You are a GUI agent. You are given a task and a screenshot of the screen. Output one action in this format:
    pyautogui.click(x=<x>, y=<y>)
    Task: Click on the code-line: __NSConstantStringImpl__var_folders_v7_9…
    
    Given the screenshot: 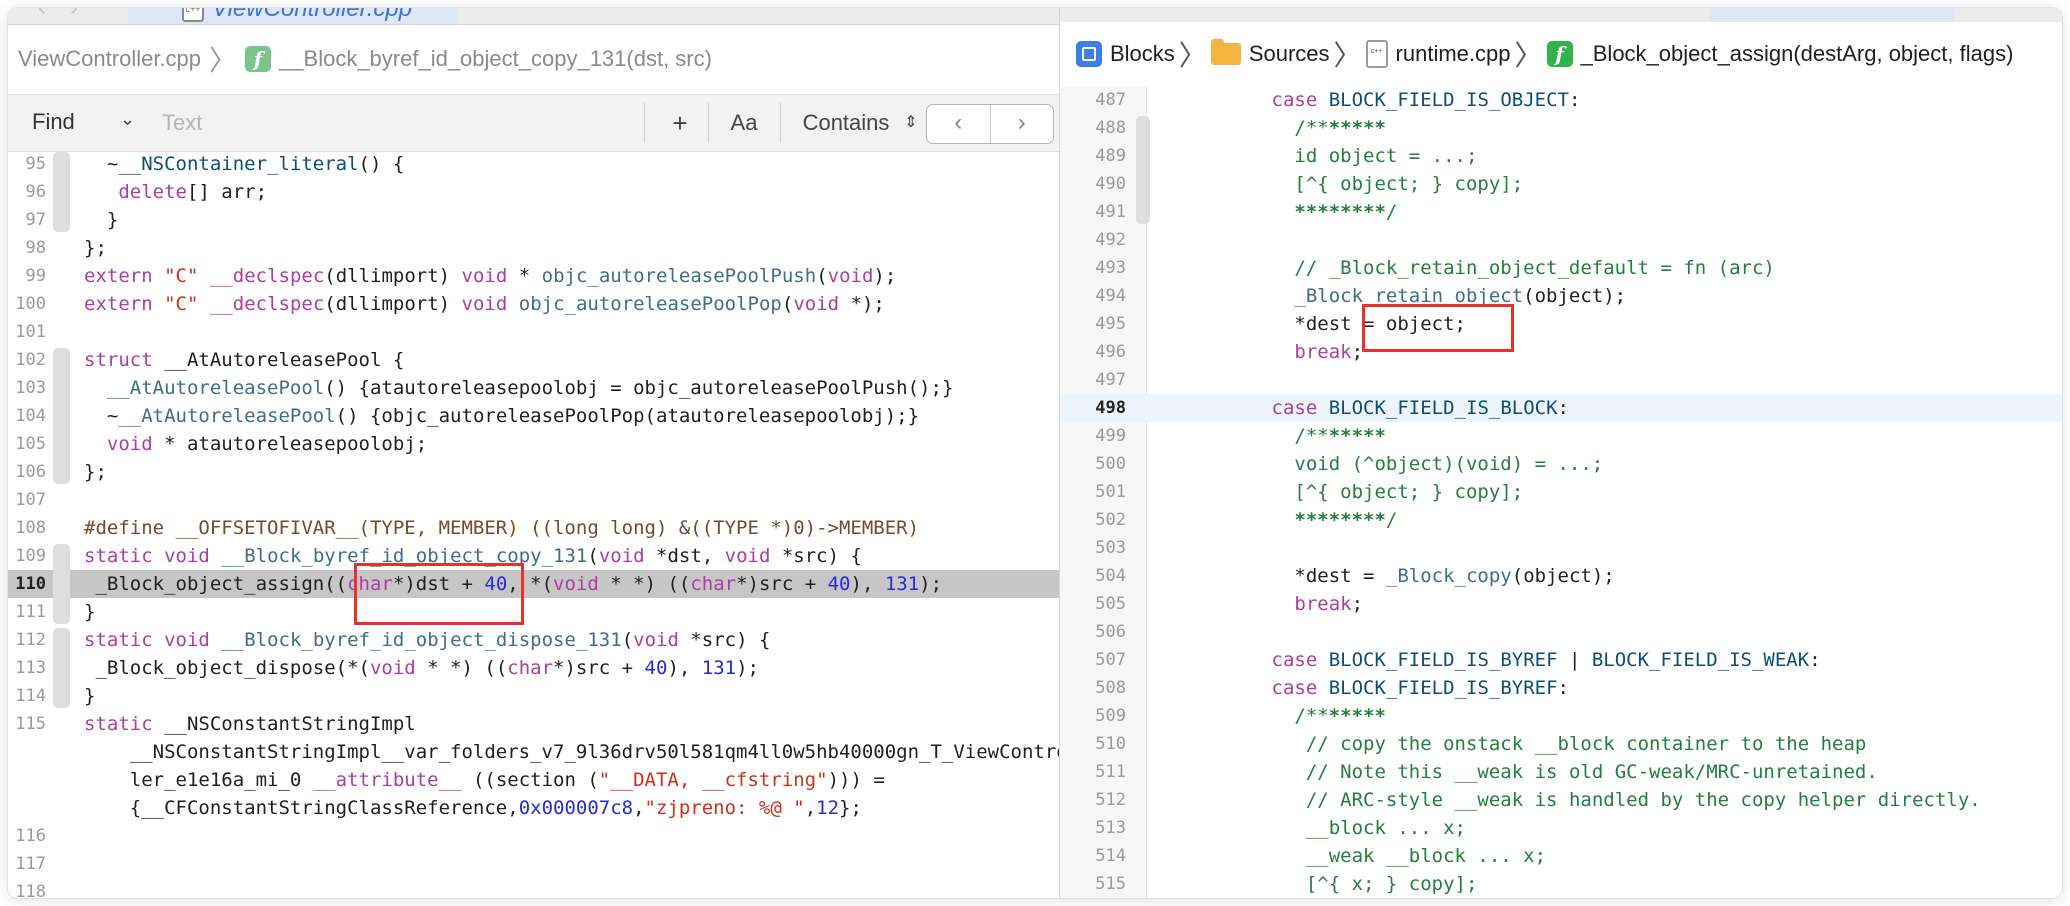 What is the action you would take?
    pyautogui.click(x=533, y=752)
    